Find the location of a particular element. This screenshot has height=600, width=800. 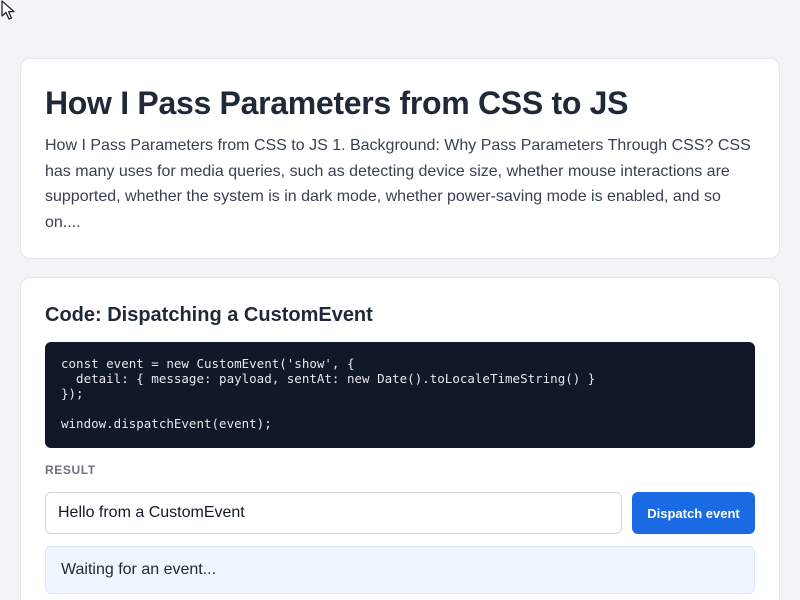

result-row: Dispatch event is located at coordinates (400, 513).